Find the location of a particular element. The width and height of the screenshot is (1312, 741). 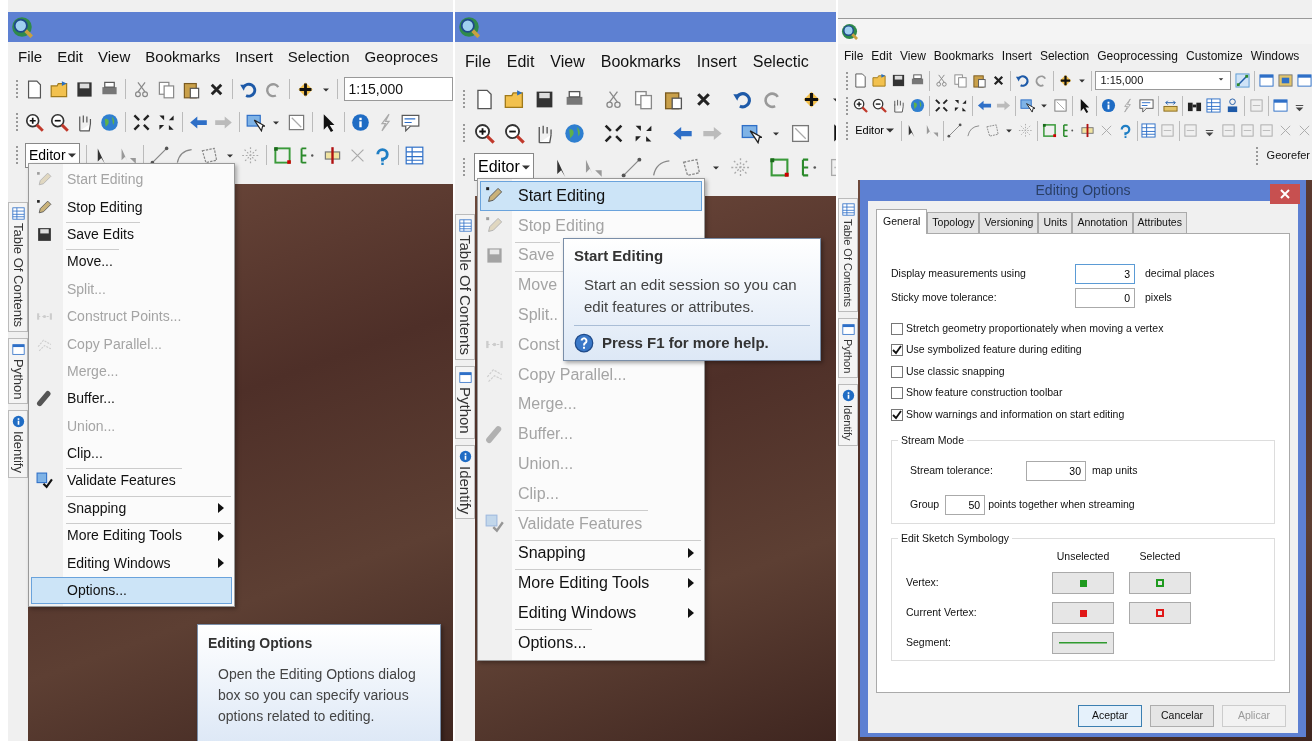

menu-item: Start Editing is located at coordinates (591, 196).